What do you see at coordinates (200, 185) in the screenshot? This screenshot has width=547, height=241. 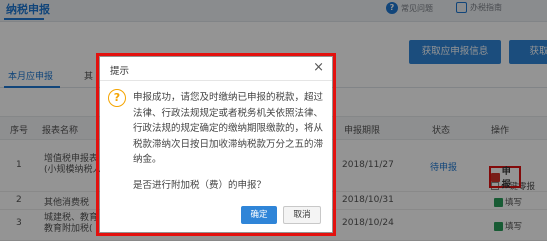 I see `dialog-question: 是否进行附加税（费）的申报？` at bounding box center [200, 185].